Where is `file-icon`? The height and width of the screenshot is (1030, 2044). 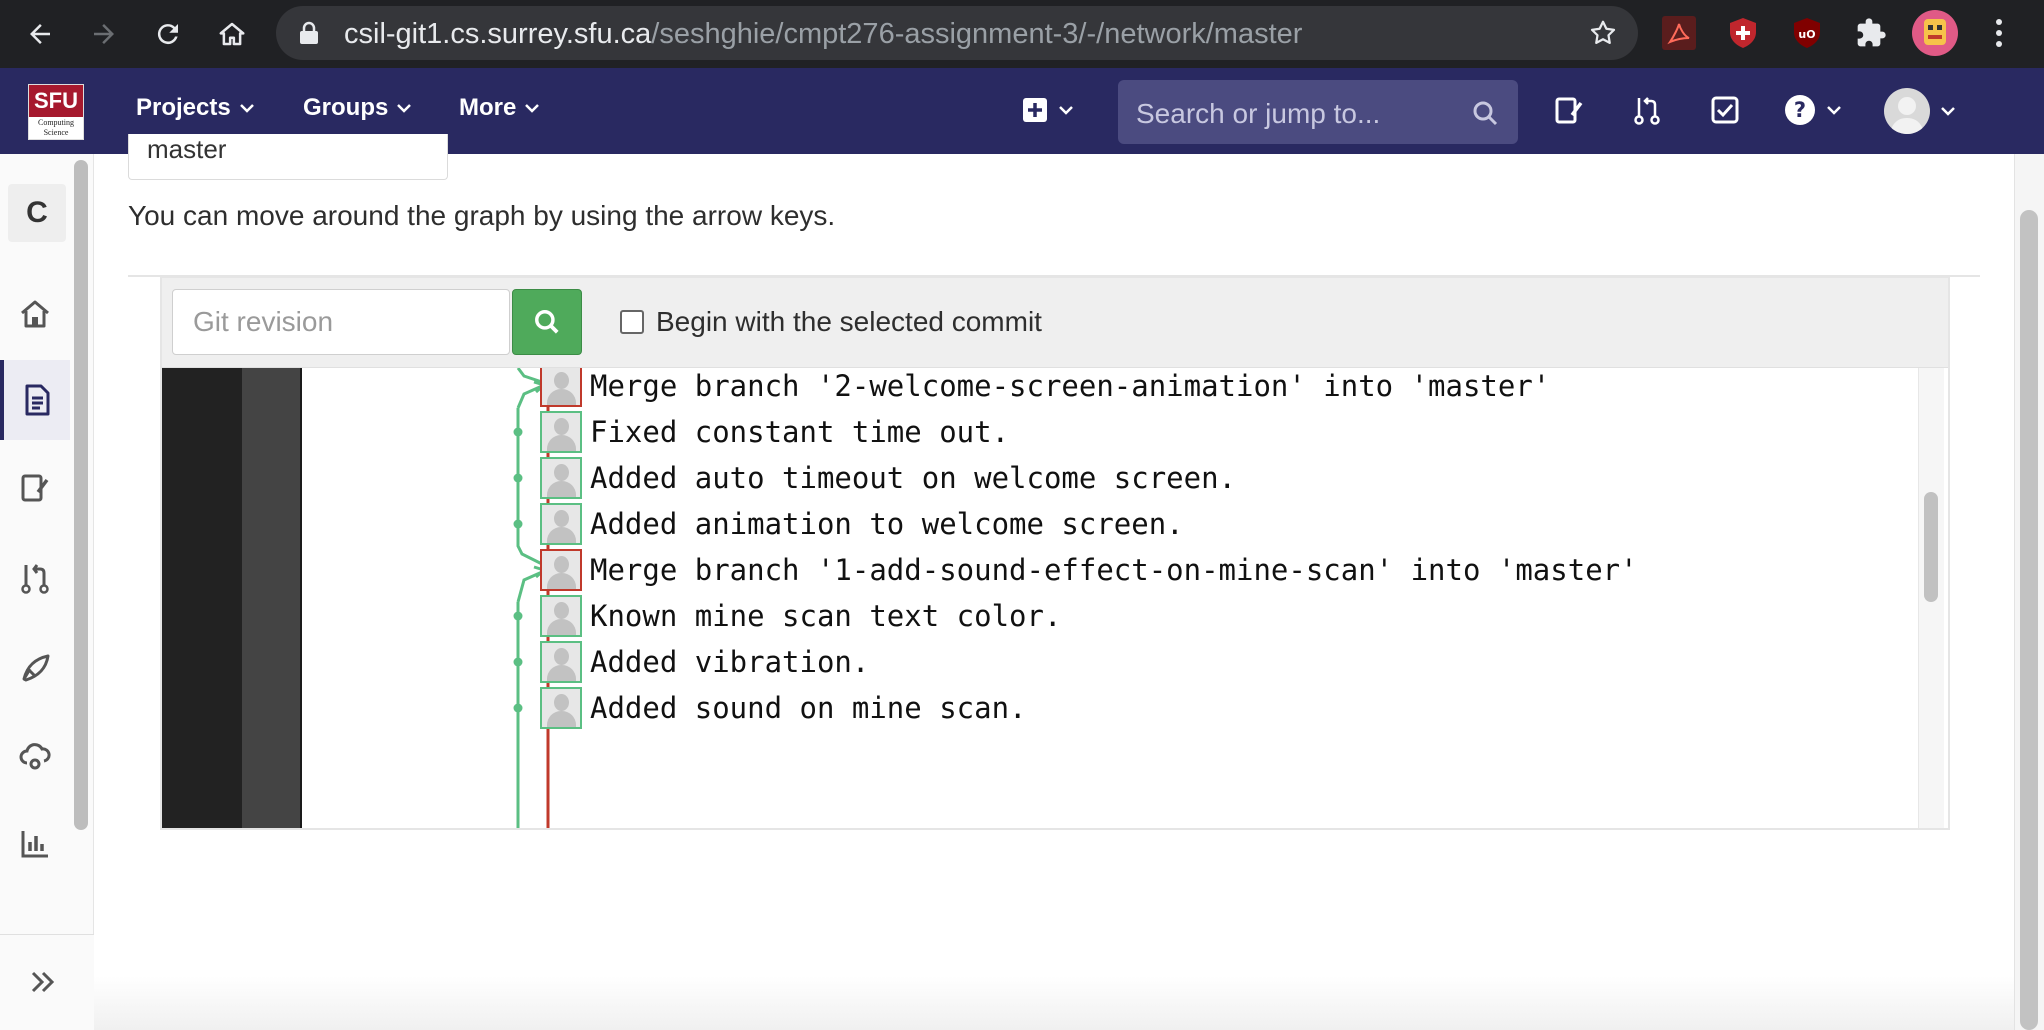 file-icon is located at coordinates (37, 400).